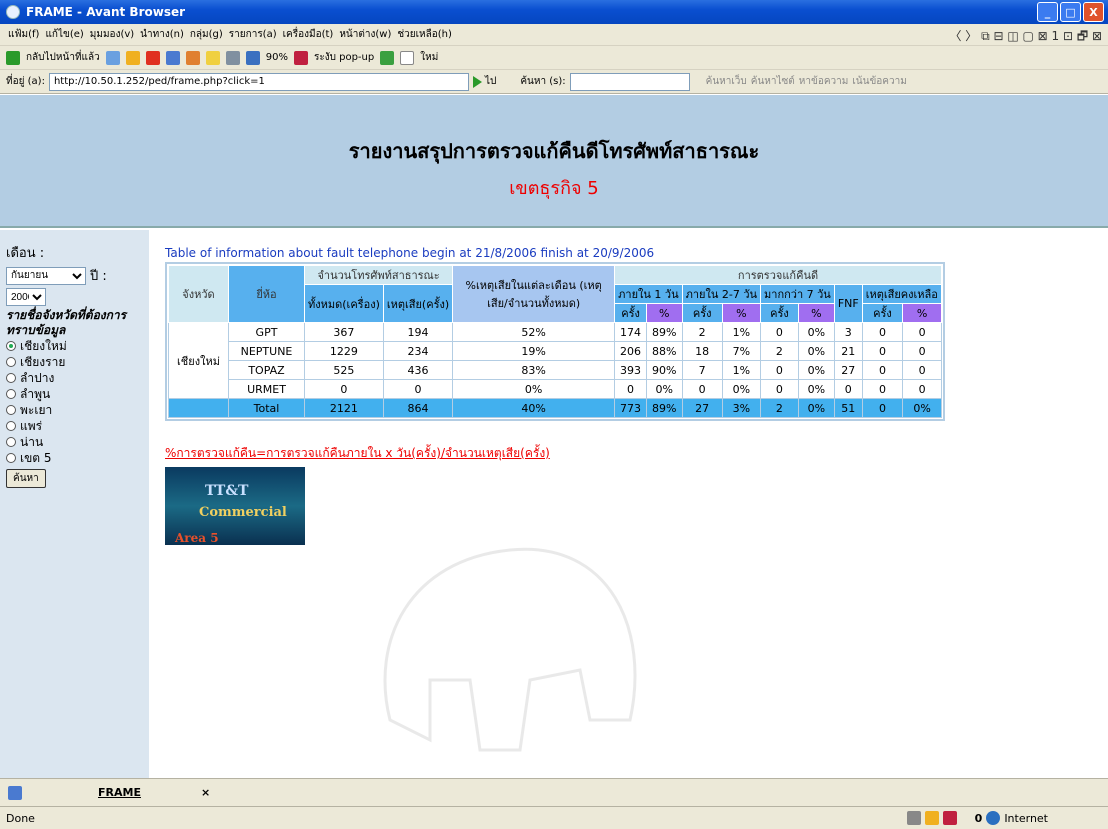 The image size is (1108, 829). I want to click on menu-file: แฟ้ม(f), so click(23, 34).